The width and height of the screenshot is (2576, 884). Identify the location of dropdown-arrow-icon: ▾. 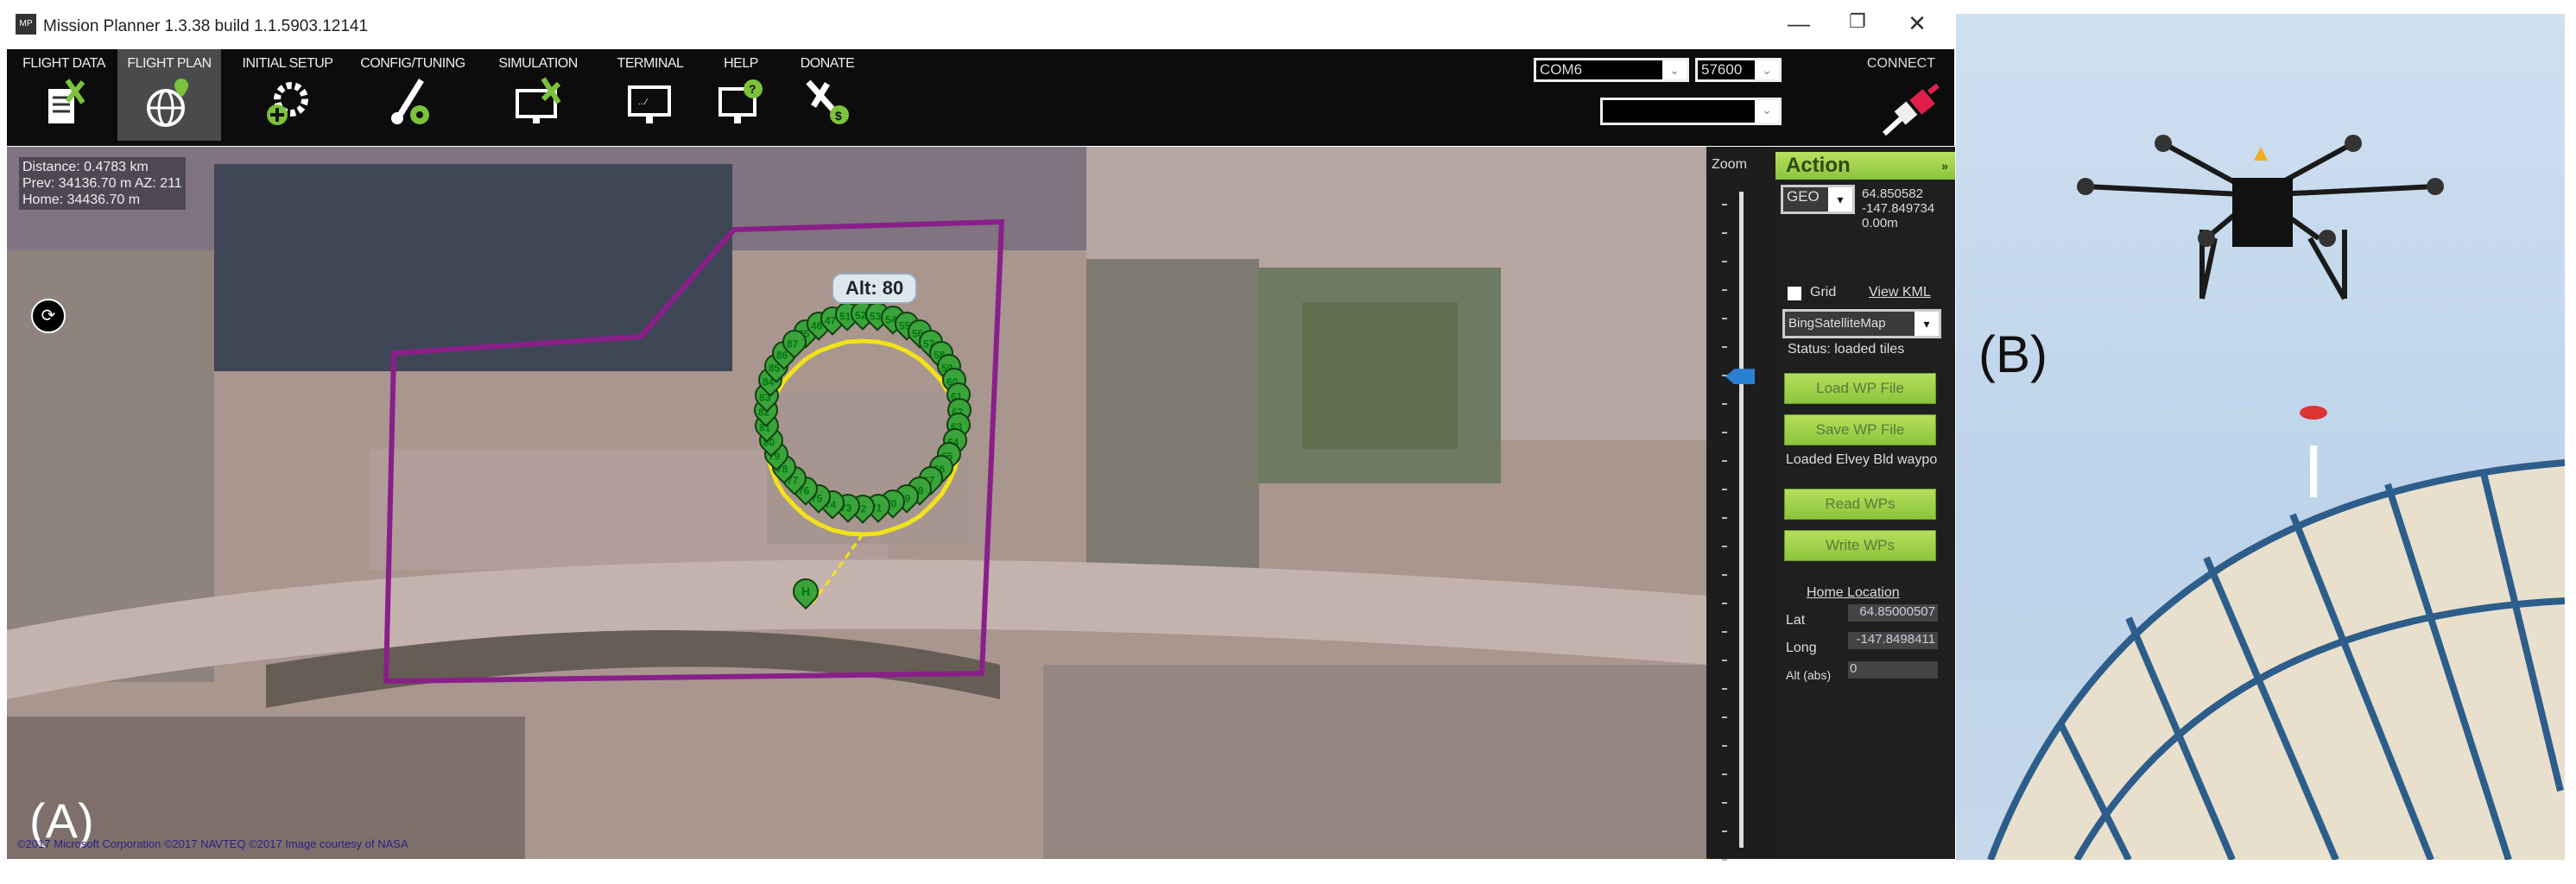
(1927, 324).